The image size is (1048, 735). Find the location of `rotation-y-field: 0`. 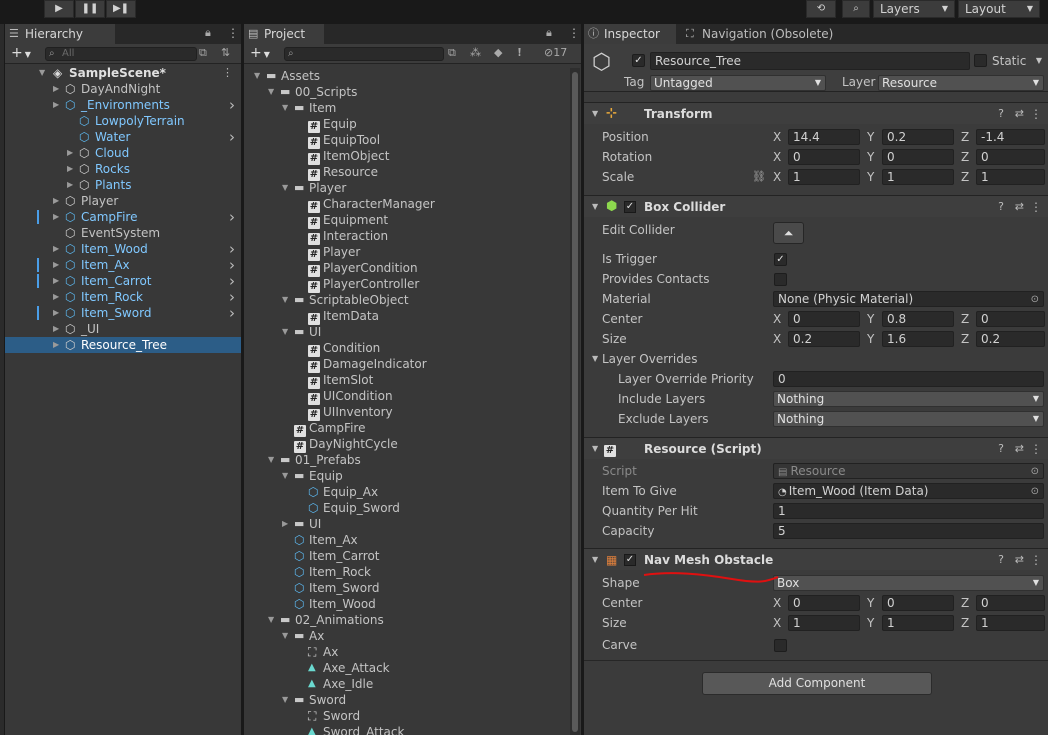

rotation-y-field: 0 is located at coordinates (918, 157).